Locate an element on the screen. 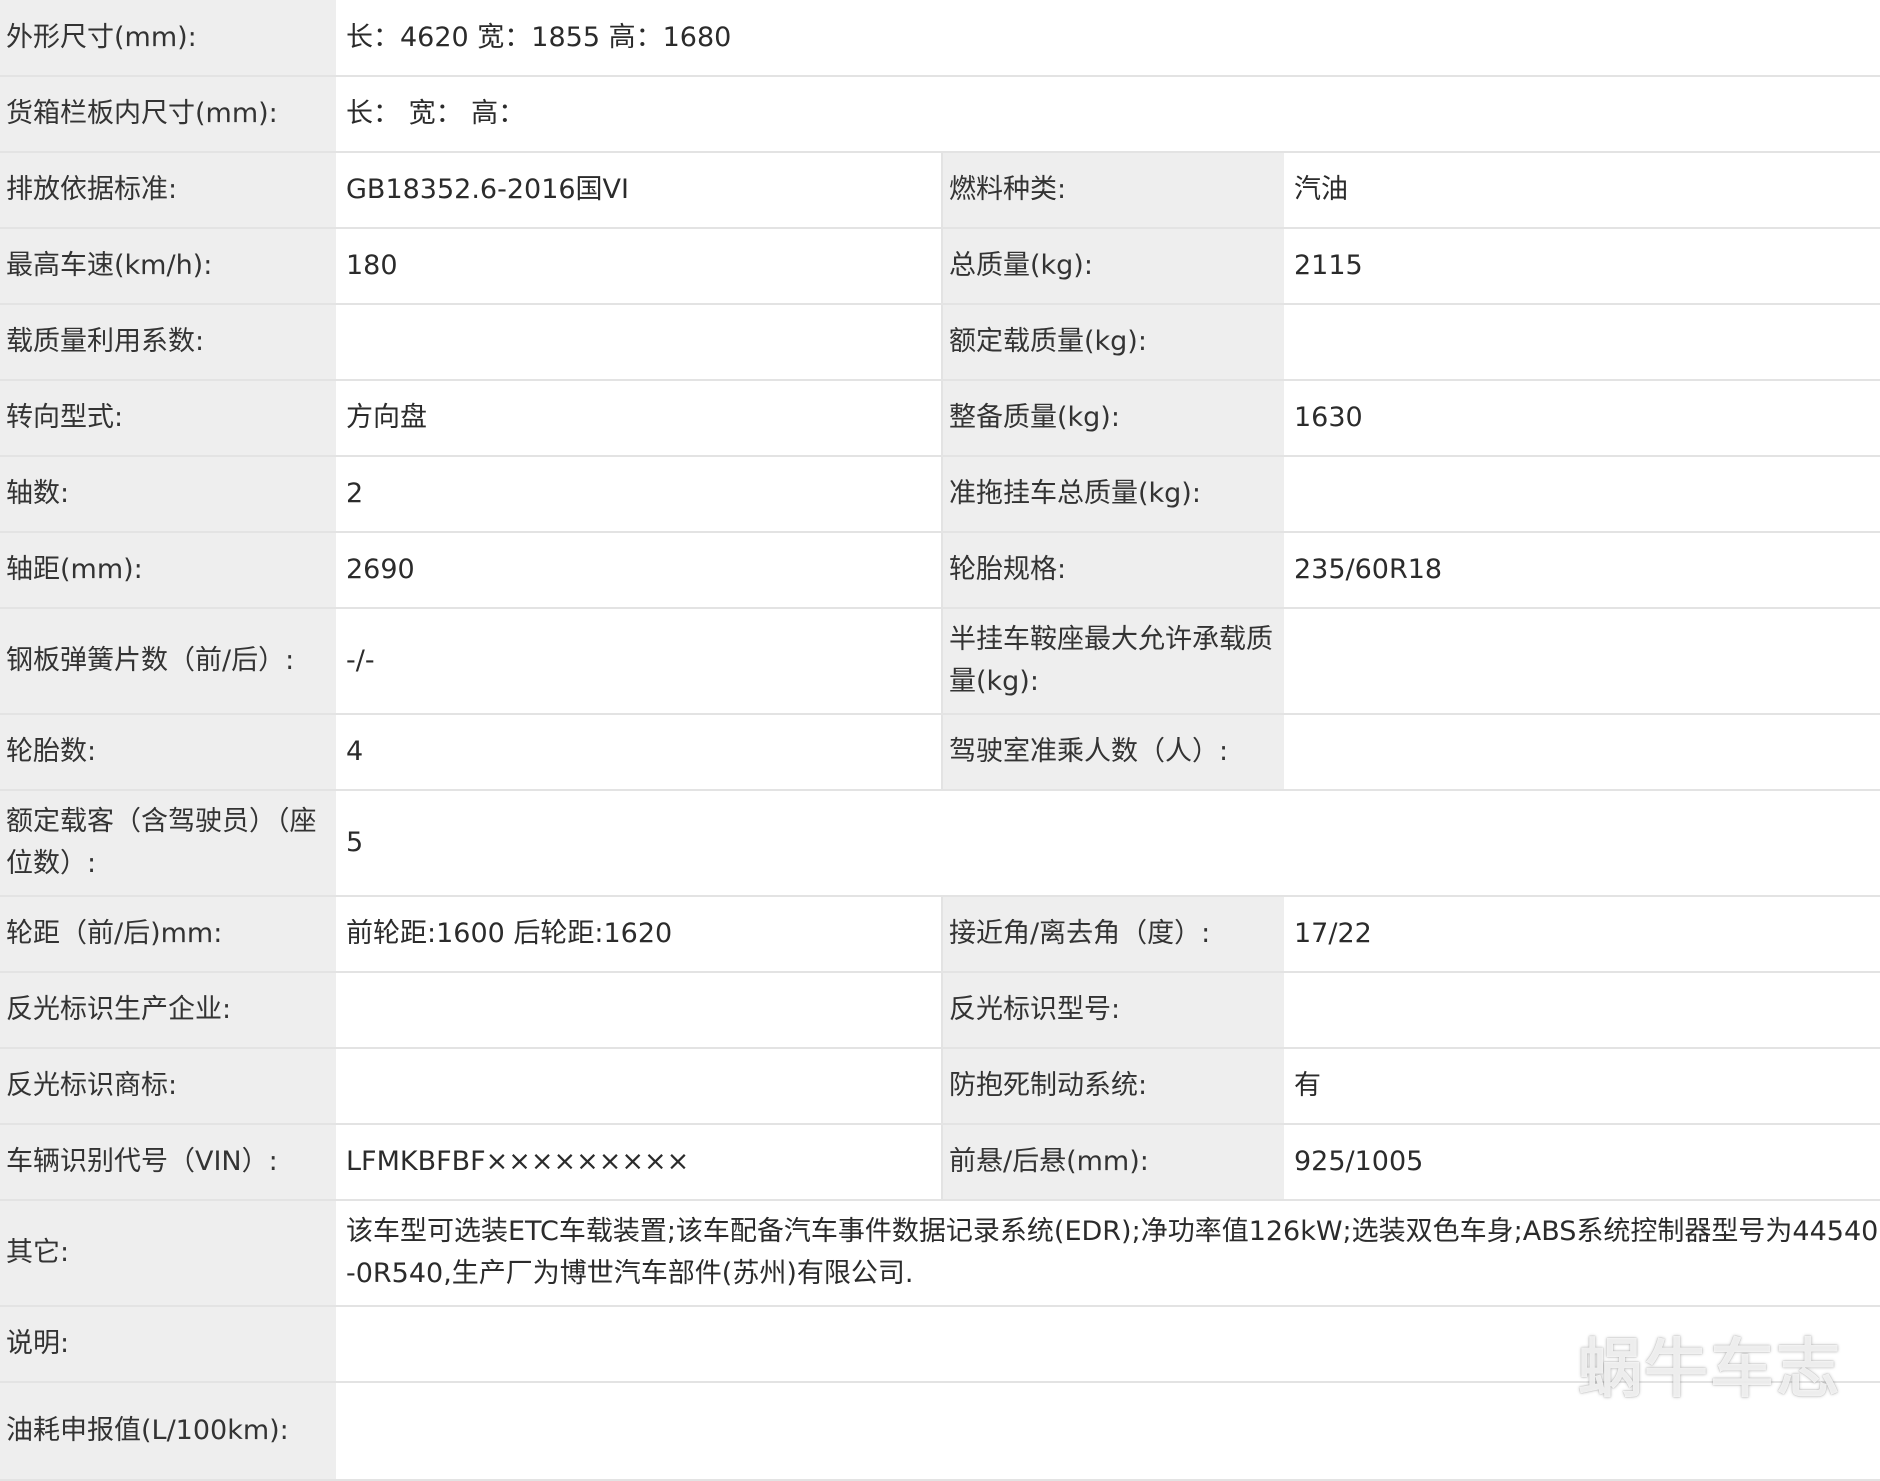 The image size is (1880, 1481). label-steering: 转向型式: is located at coordinates (168, 418).